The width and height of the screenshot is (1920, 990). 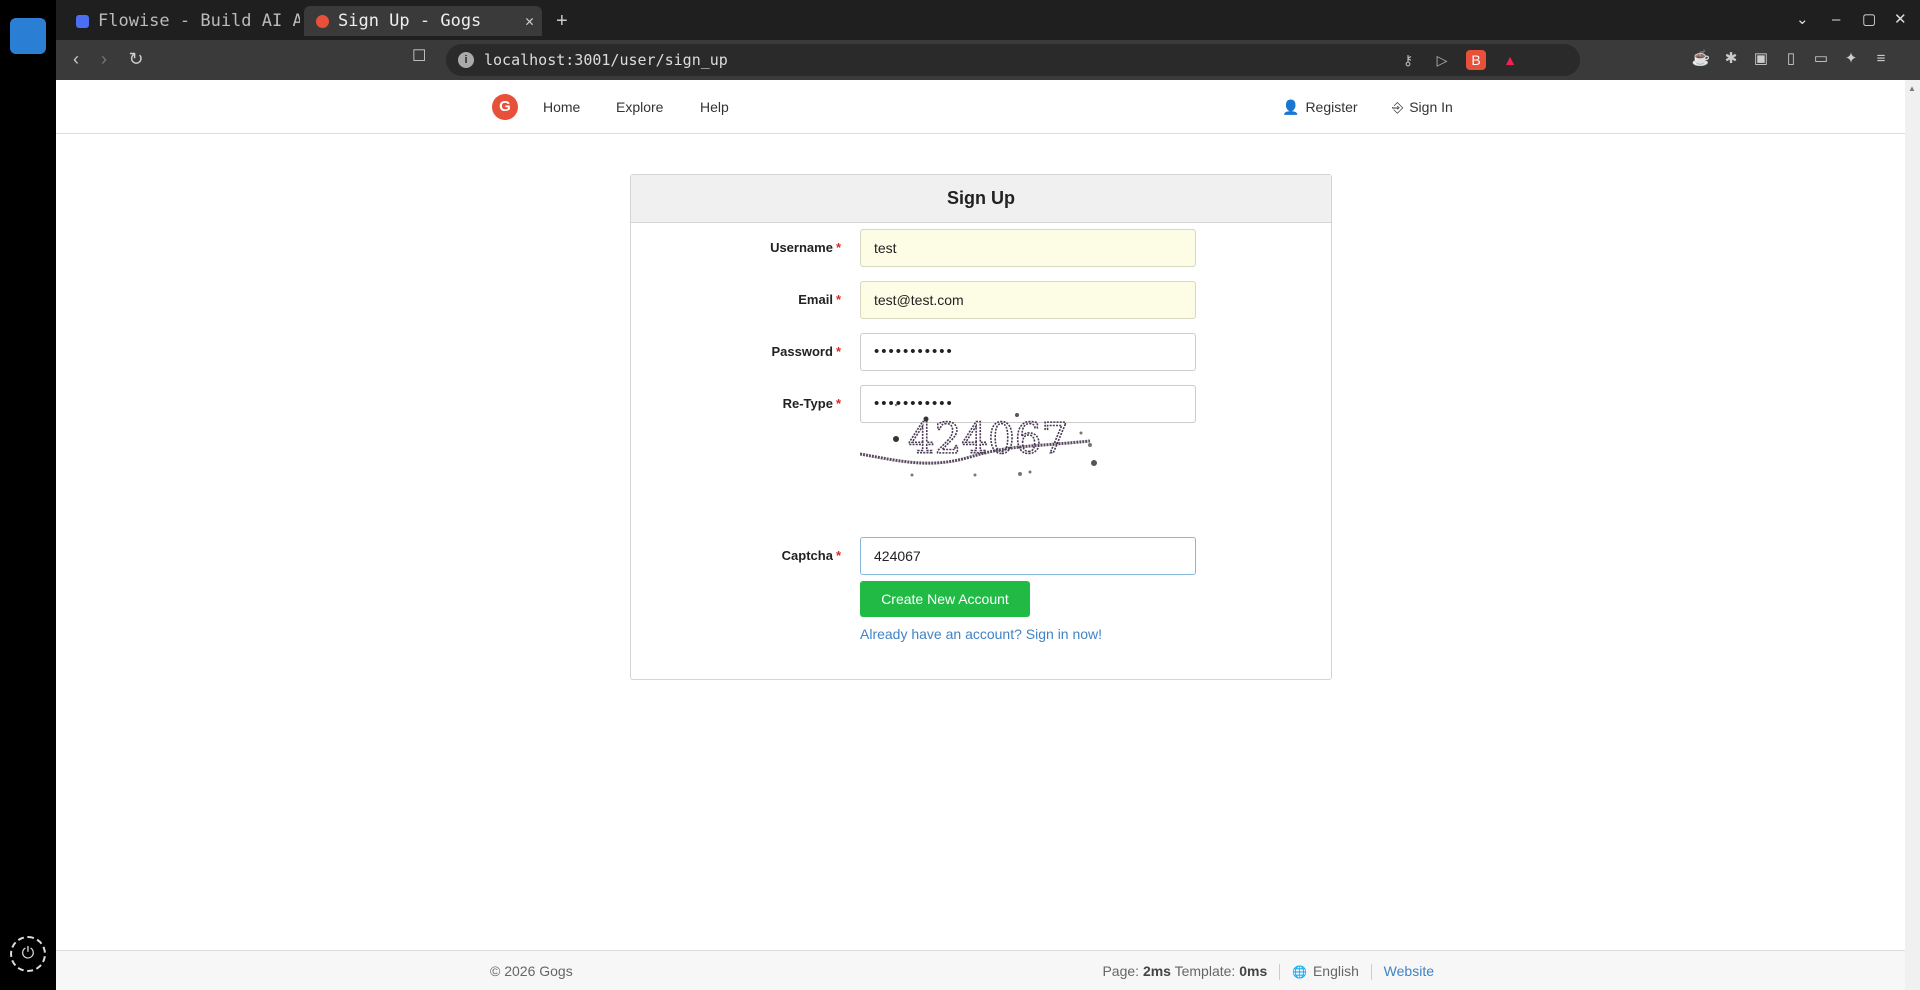 I want to click on footer-stats: Page: 2ms Template: 0ms 🌐 English Website, so click(x=1268, y=972).